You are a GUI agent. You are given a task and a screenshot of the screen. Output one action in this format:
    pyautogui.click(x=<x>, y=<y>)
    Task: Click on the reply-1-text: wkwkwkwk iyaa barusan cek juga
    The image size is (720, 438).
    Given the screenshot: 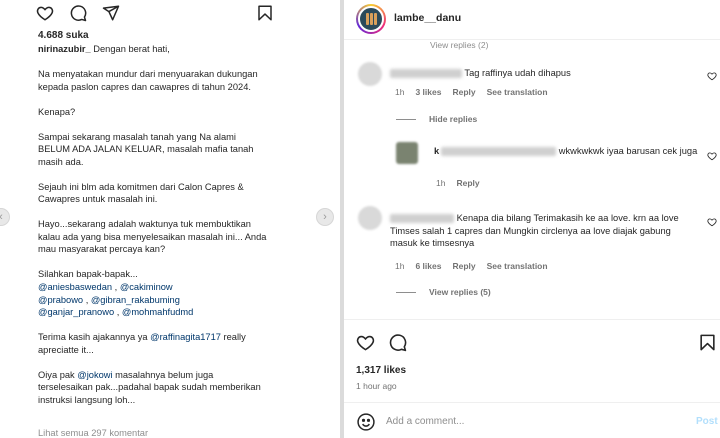 What is the action you would take?
    pyautogui.click(x=628, y=151)
    